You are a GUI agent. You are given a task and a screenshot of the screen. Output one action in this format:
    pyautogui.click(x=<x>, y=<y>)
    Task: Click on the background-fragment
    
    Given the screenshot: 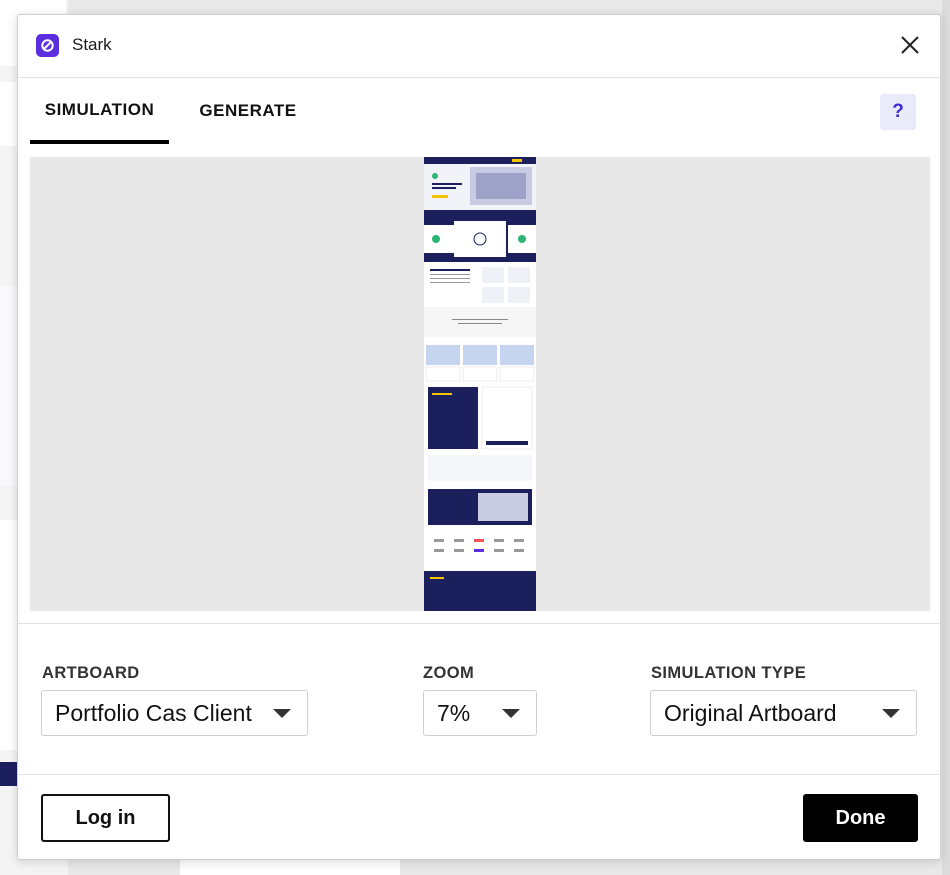 What is the action you would take?
    pyautogui.click(x=290, y=866)
    